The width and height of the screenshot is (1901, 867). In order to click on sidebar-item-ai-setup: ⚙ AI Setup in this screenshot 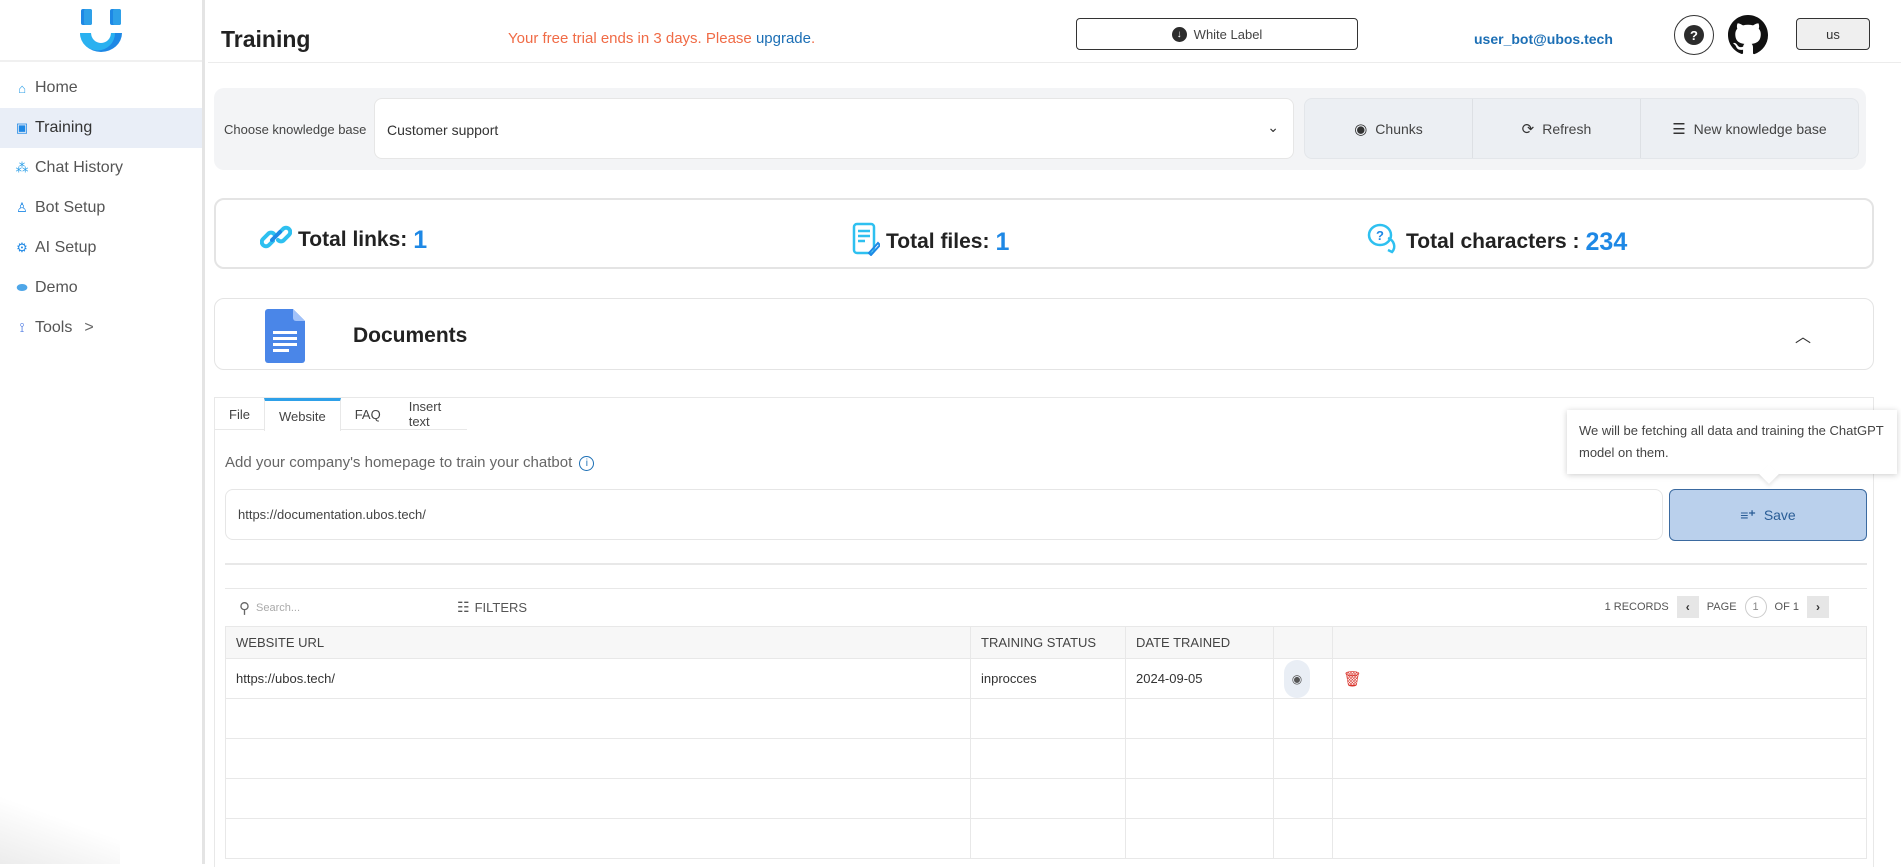, I will do `click(101, 248)`.